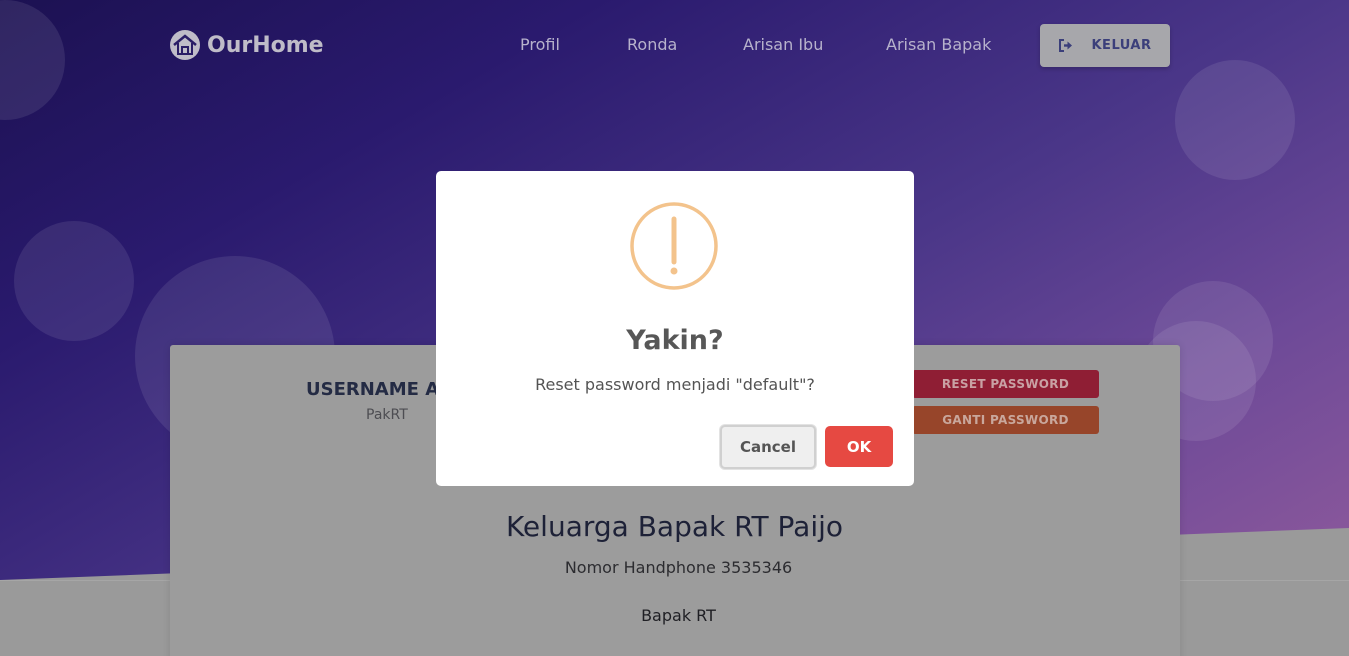 This screenshot has height=656, width=1349. Describe the element at coordinates (674, 246) in the screenshot. I see `warning-icon` at that location.